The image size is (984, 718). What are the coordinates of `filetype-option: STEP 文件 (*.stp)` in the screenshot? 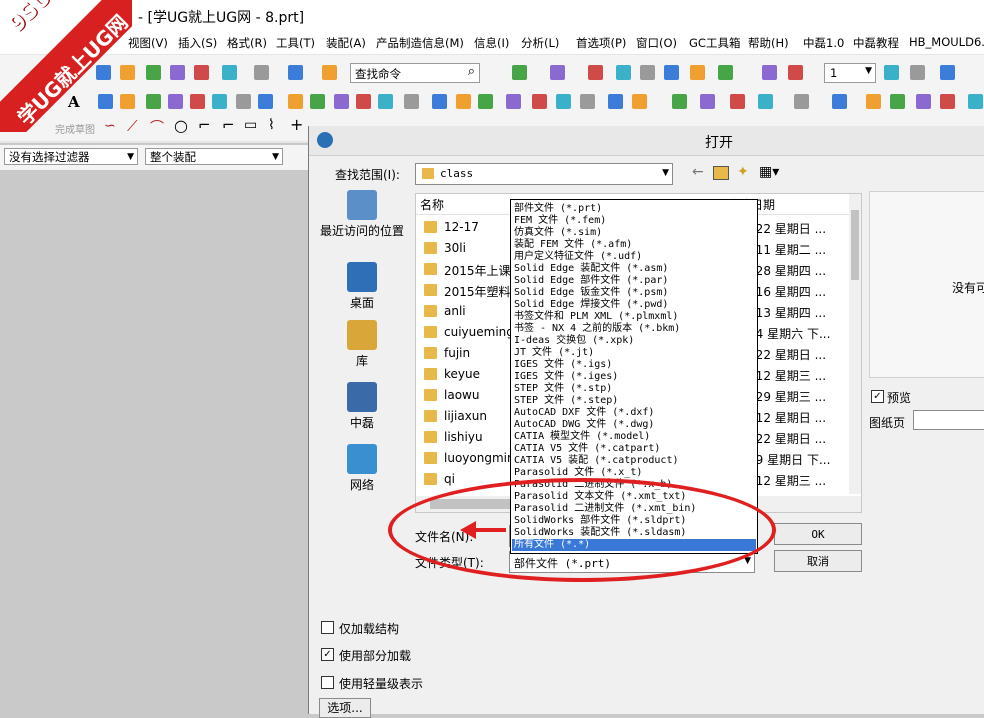 It's located at (563, 389).